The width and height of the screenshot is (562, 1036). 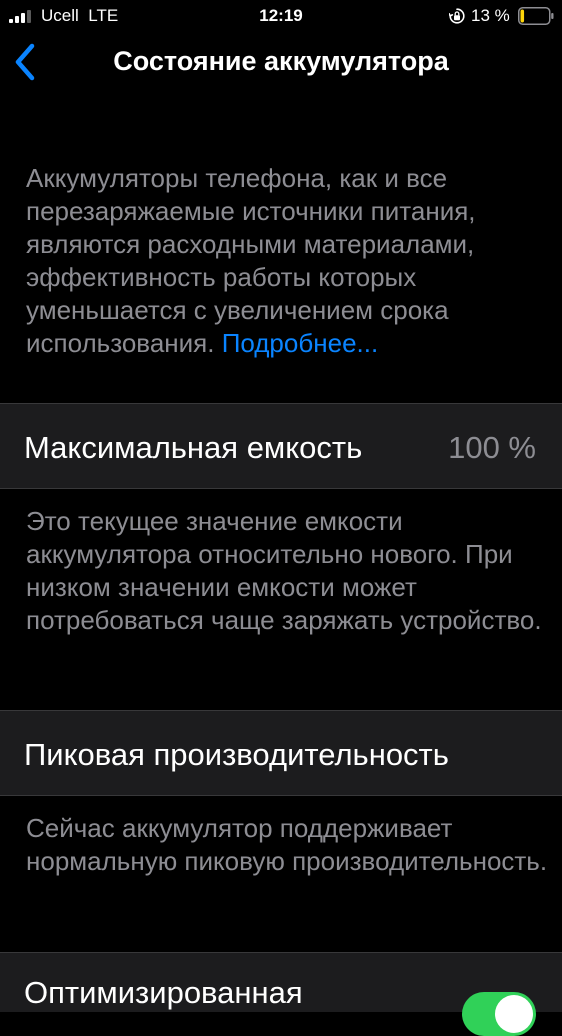 What do you see at coordinates (193, 447) in the screenshot?
I see `maximum-capacity-label: Максимальная емкость` at bounding box center [193, 447].